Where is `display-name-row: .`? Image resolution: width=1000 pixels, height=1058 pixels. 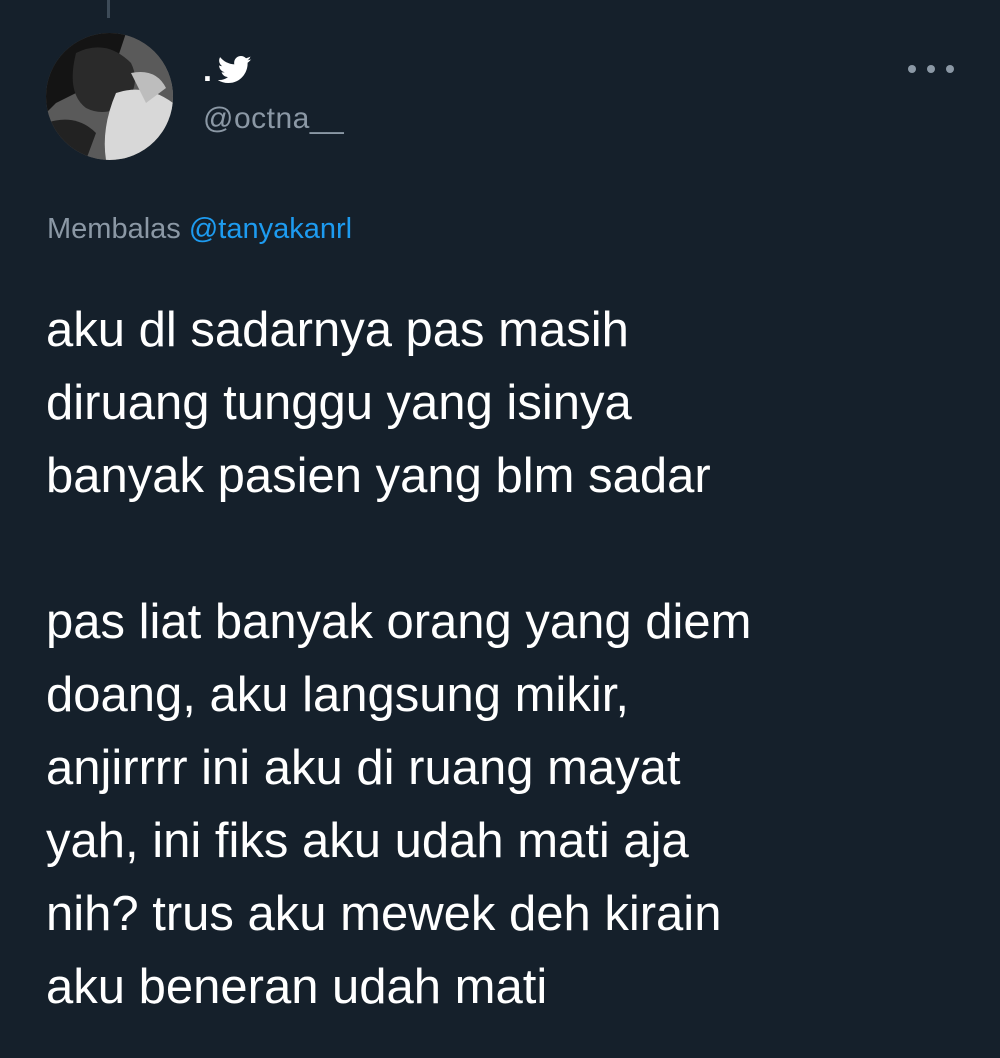 display-name-row: . is located at coordinates (227, 70).